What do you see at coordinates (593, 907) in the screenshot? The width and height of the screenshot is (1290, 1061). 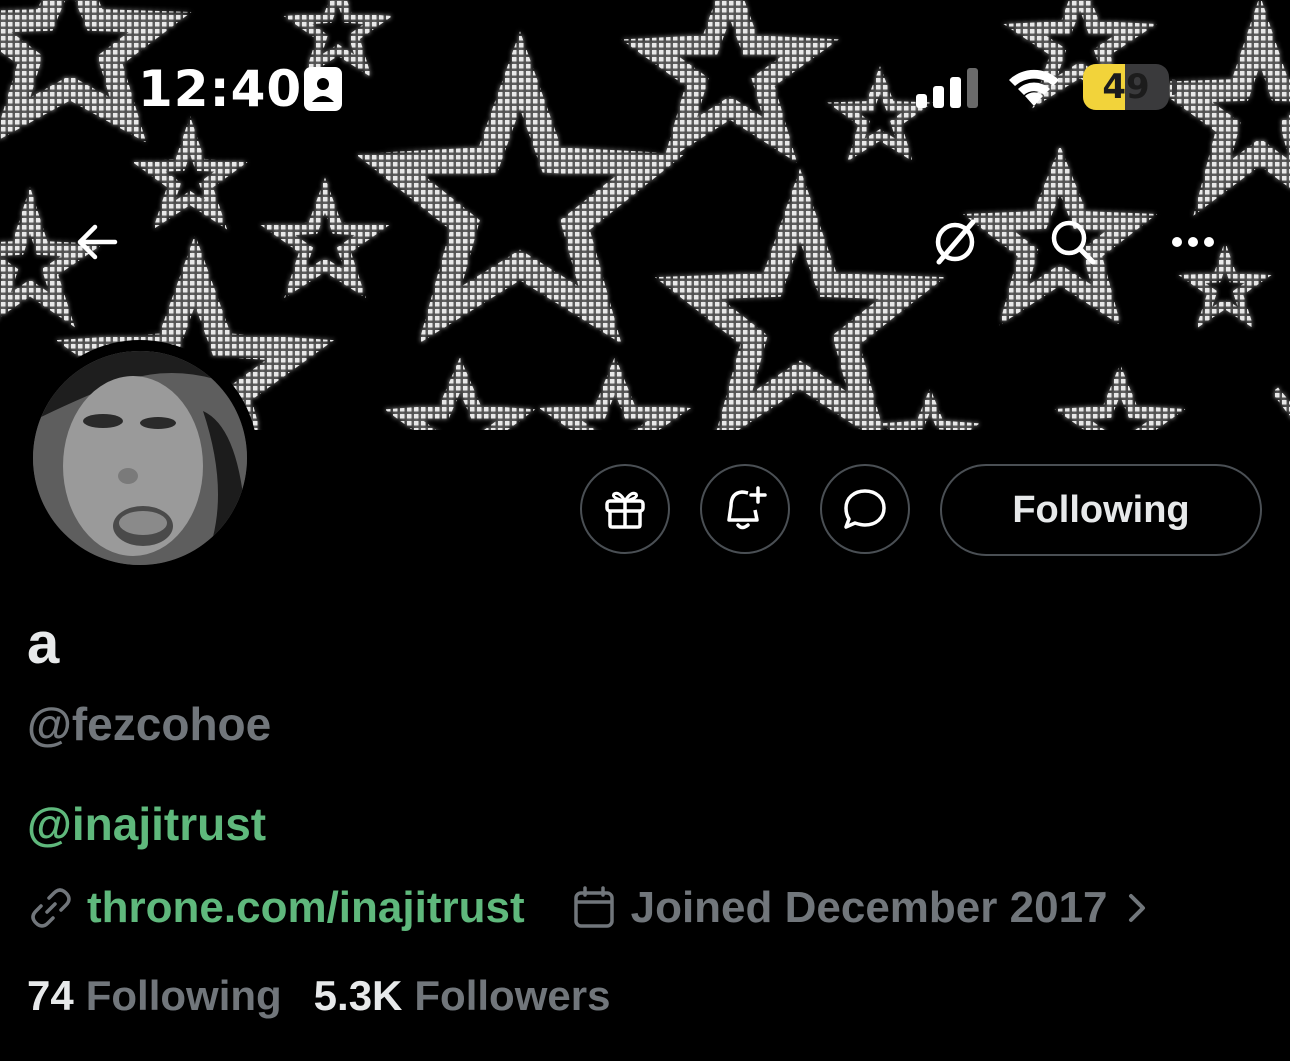 I see `calendar-icon` at bounding box center [593, 907].